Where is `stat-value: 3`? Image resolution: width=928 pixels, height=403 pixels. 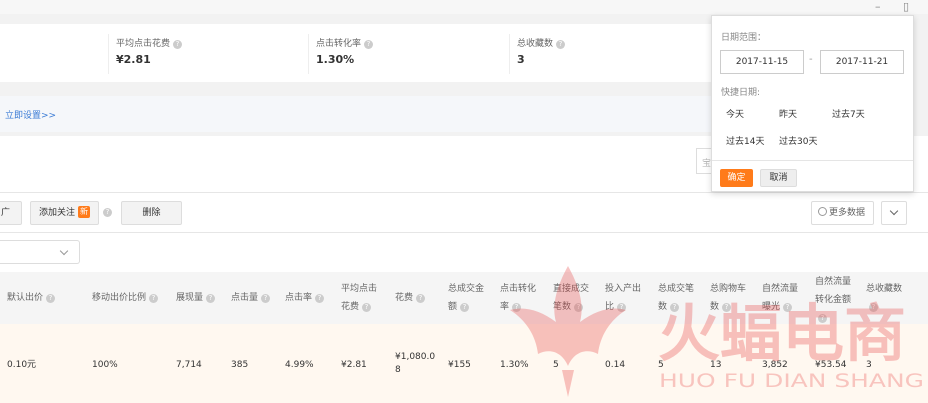 stat-value: 3 is located at coordinates (521, 59).